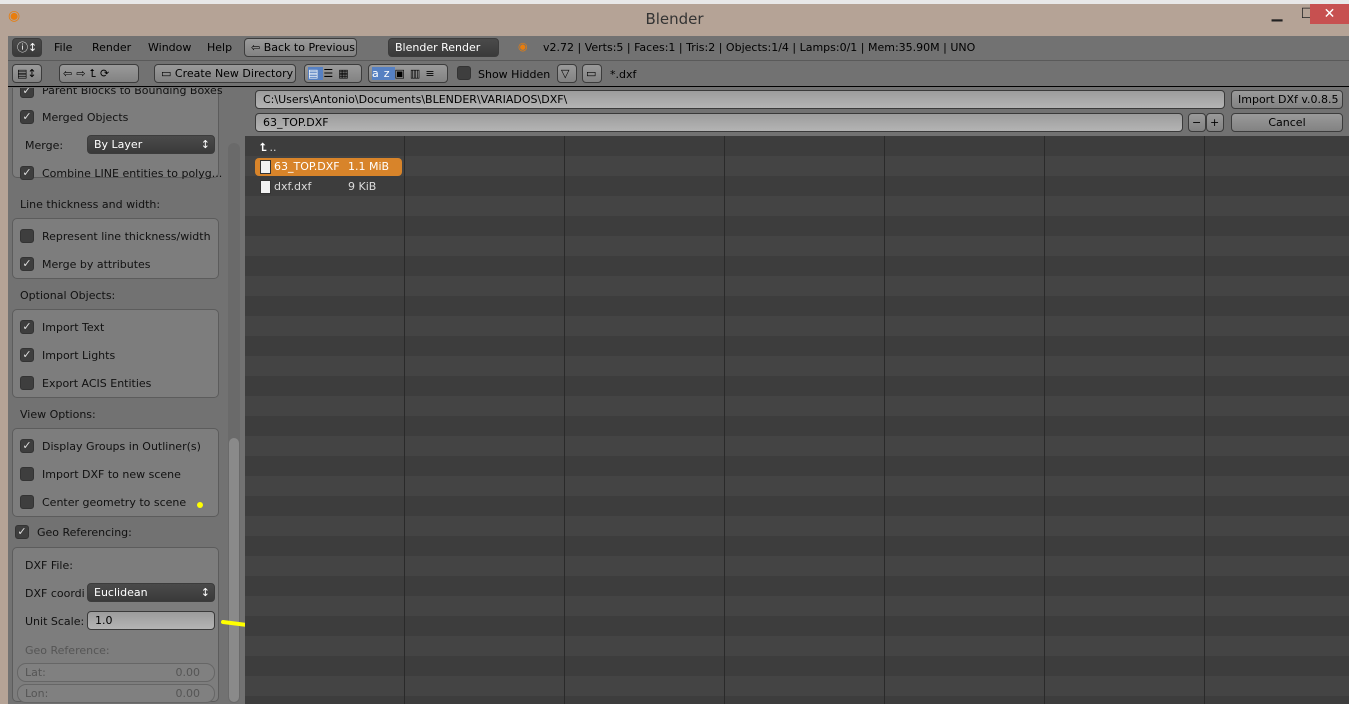 The height and width of the screenshot is (704, 1349). What do you see at coordinates (316, 73) in the screenshot?
I see `short-list-icon: ▤` at bounding box center [316, 73].